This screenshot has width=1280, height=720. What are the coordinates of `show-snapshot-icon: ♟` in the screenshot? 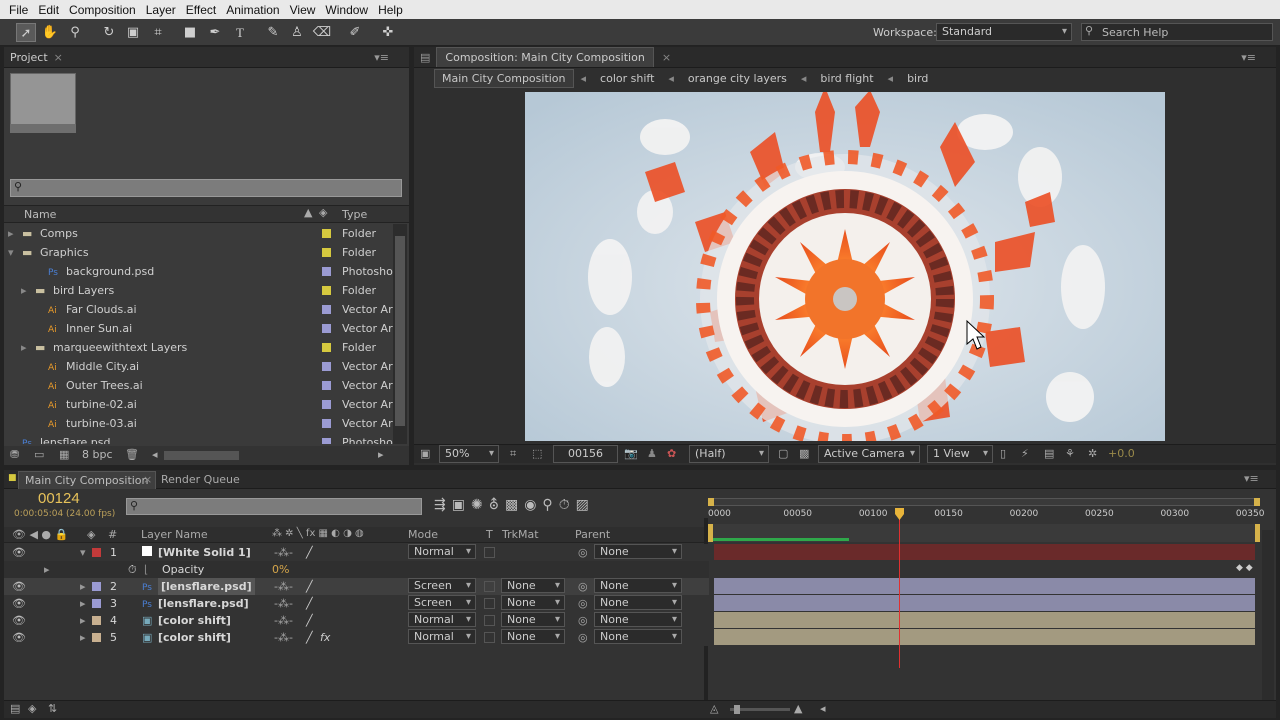 It's located at (652, 453).